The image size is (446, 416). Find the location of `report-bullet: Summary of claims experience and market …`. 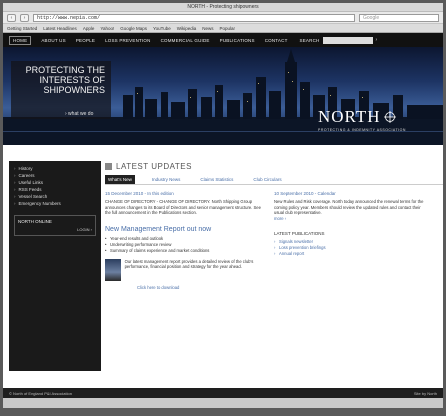

report-bullet: Summary of claims experience and market … is located at coordinates (183, 251).